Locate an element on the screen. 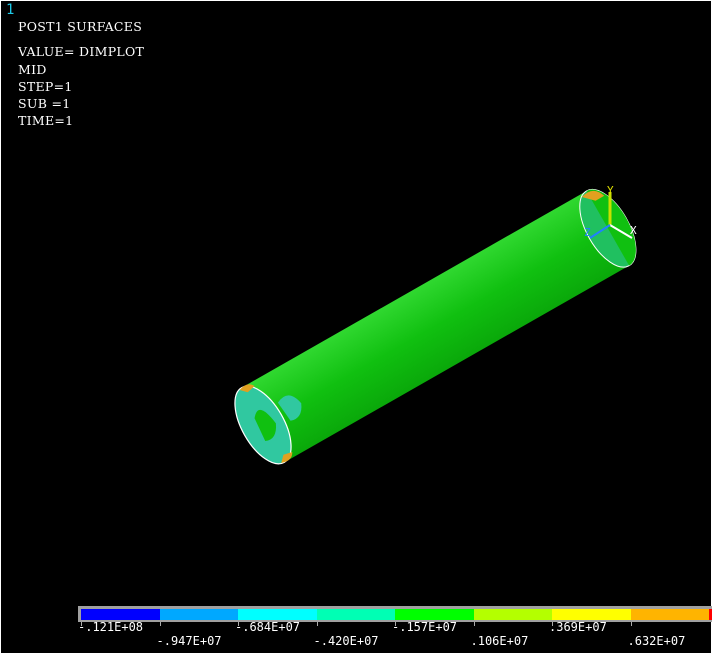 The image size is (712, 654). legend-label: -.684E+07 is located at coordinates (268, 627).